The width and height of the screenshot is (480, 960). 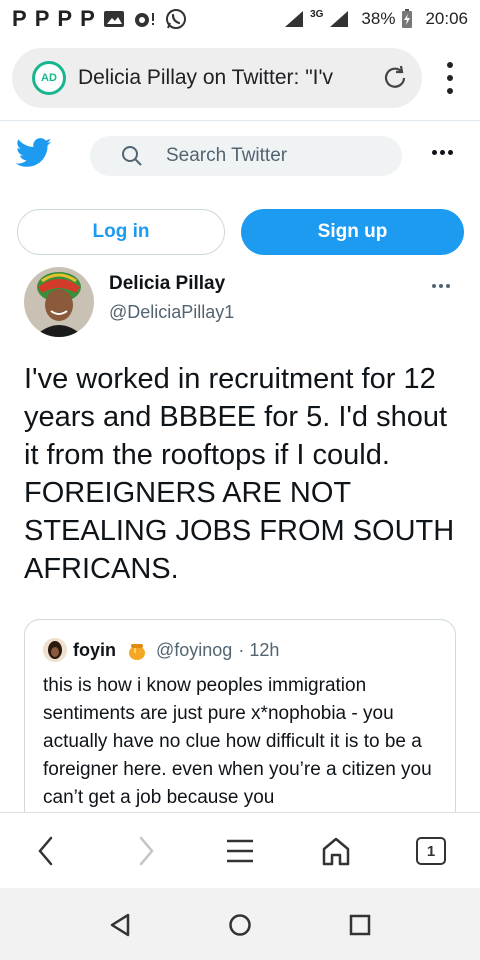 I want to click on network-type: 3G, so click(x=317, y=14).